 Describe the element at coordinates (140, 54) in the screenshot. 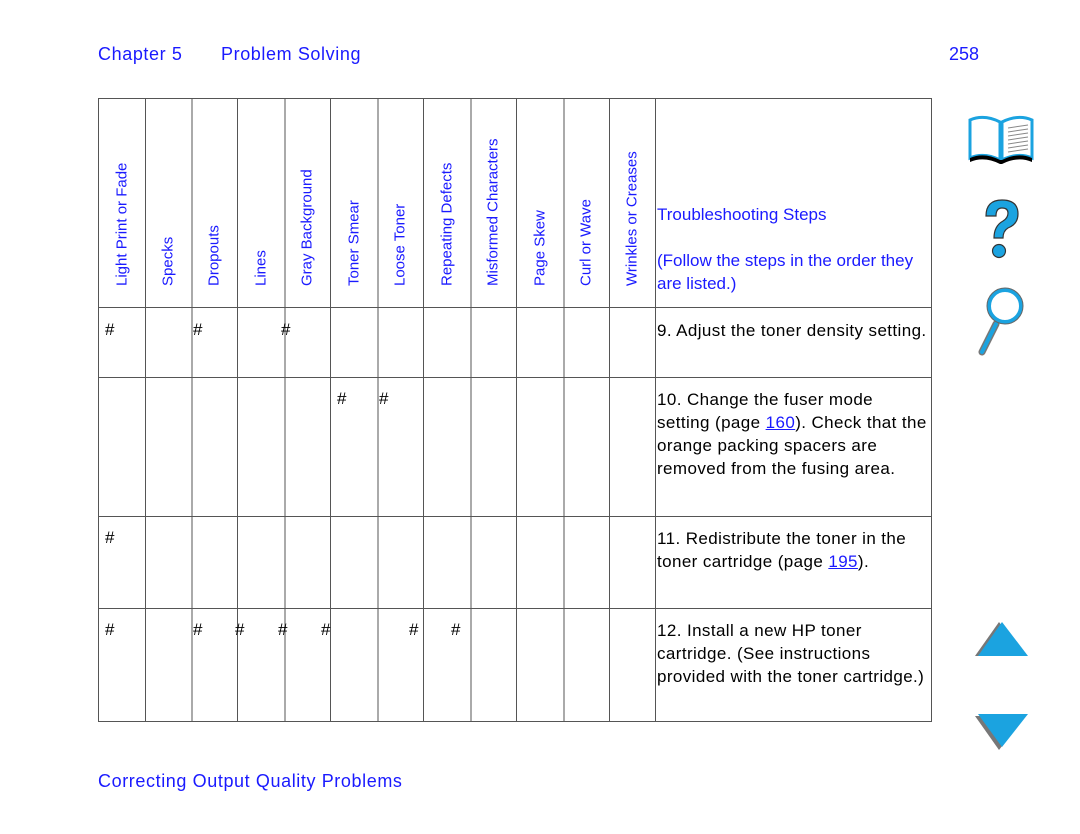

I see `chapter-label: Chapter 5` at that location.